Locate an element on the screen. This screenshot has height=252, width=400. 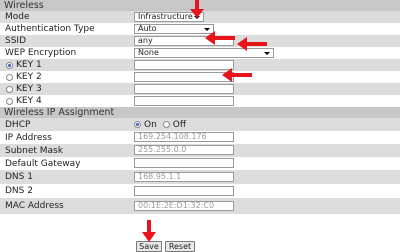
auth-select: Auto is located at coordinates (174, 29).